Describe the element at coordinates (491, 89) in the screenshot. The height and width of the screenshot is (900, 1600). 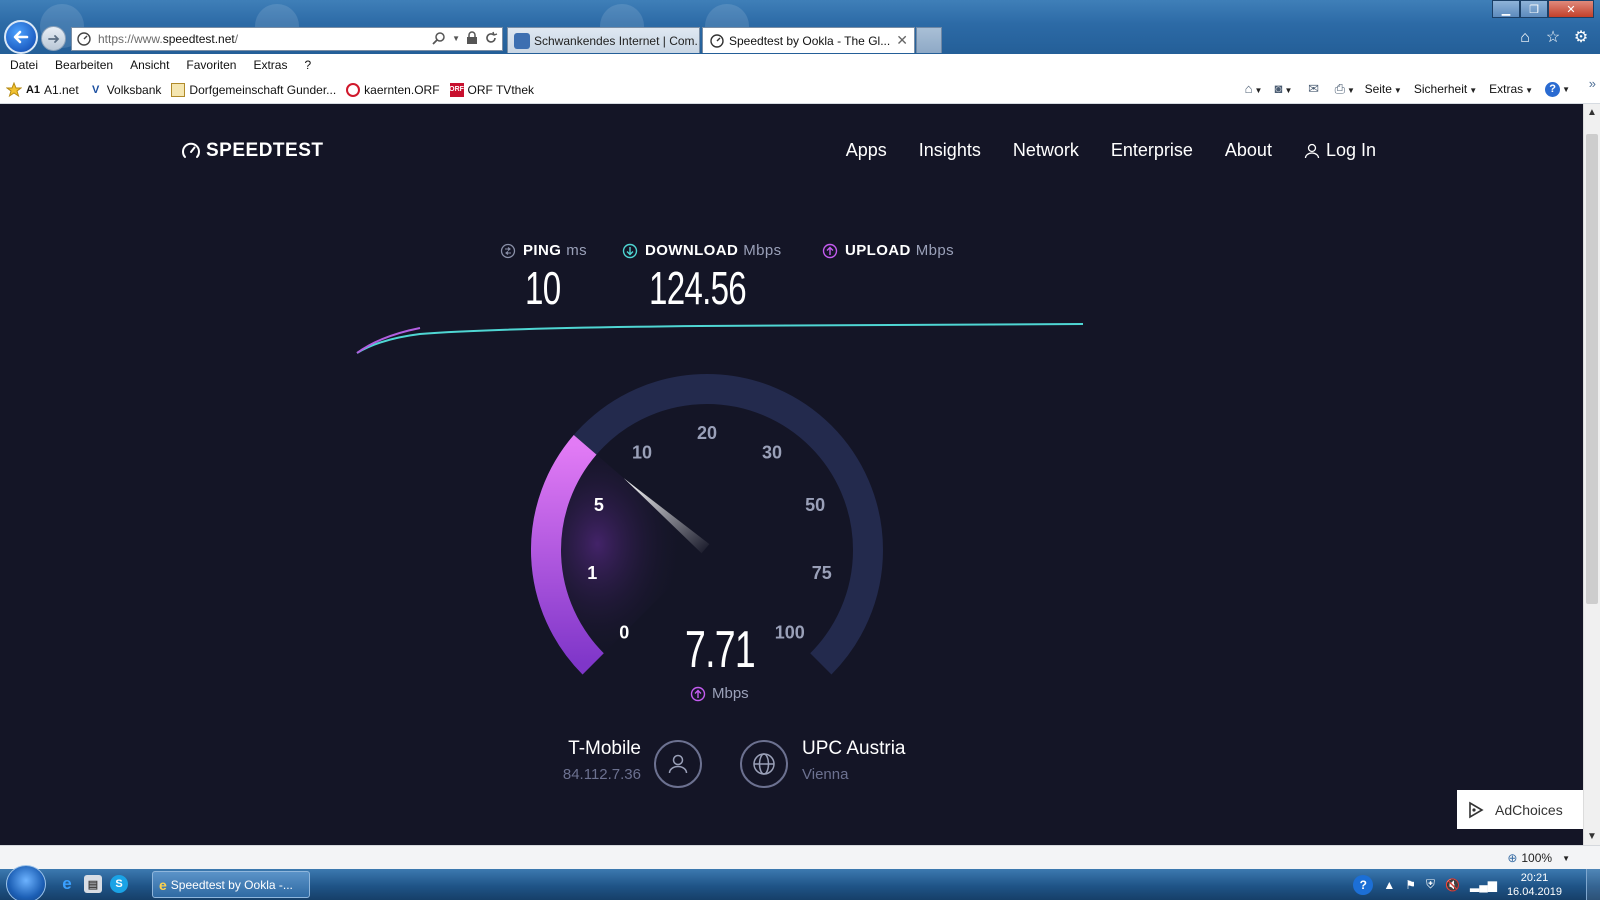
I see `favorite-orf-tvthek: ORF ORF TVthek` at that location.